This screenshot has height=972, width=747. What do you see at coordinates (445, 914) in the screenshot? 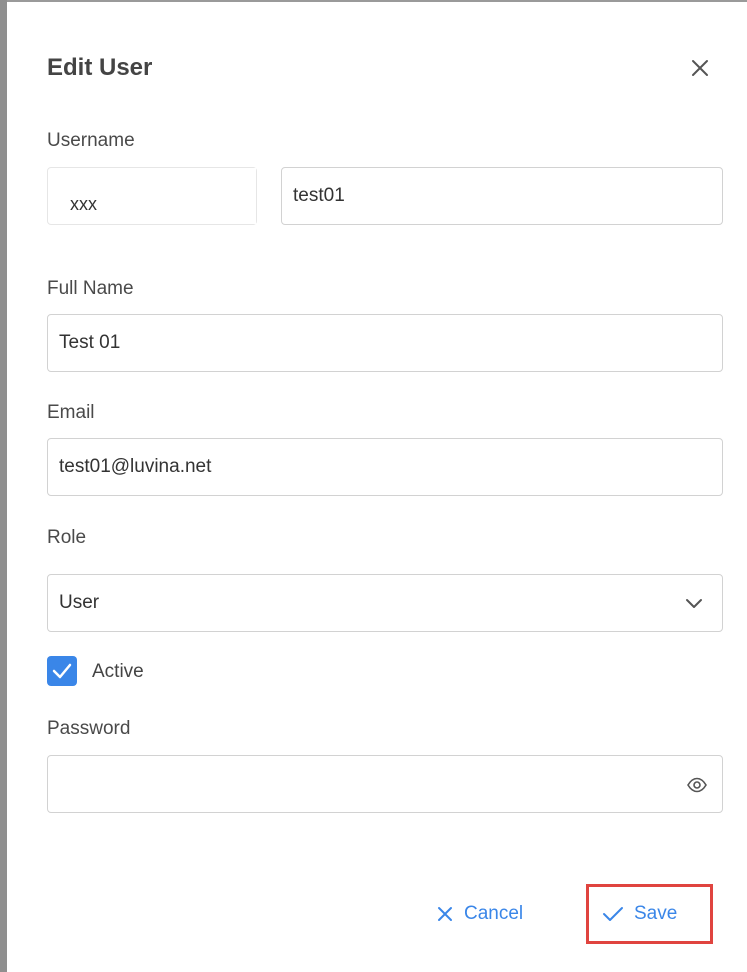
I see `x-icon` at bounding box center [445, 914].